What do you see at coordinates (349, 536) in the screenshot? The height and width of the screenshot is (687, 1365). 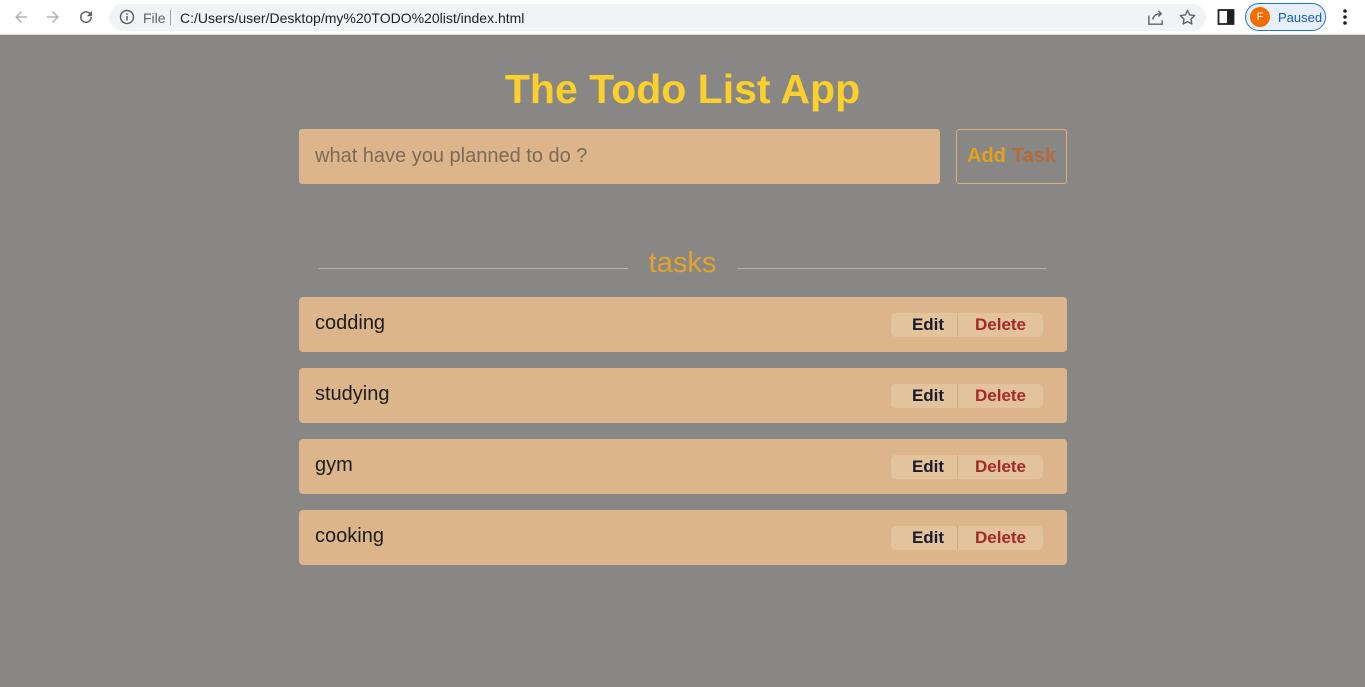 I see `task-name: cooking` at bounding box center [349, 536].